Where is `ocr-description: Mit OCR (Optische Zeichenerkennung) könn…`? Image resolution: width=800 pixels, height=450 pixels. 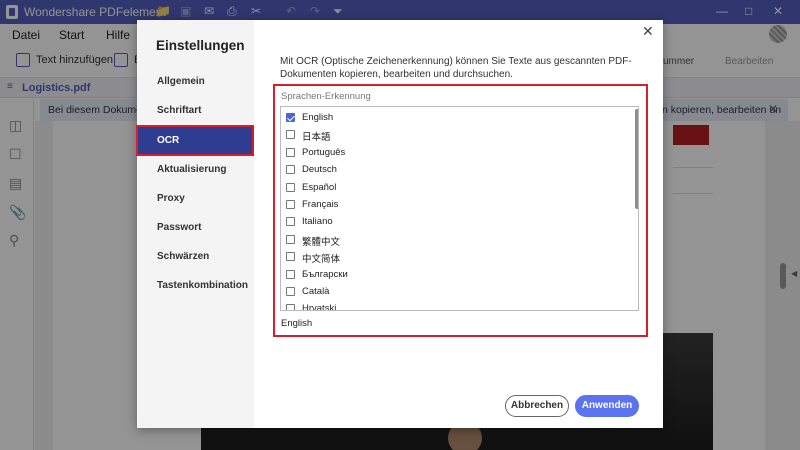
ocr-description: Mit OCR (Optische Zeichenerkennung) könn… is located at coordinates (456, 68).